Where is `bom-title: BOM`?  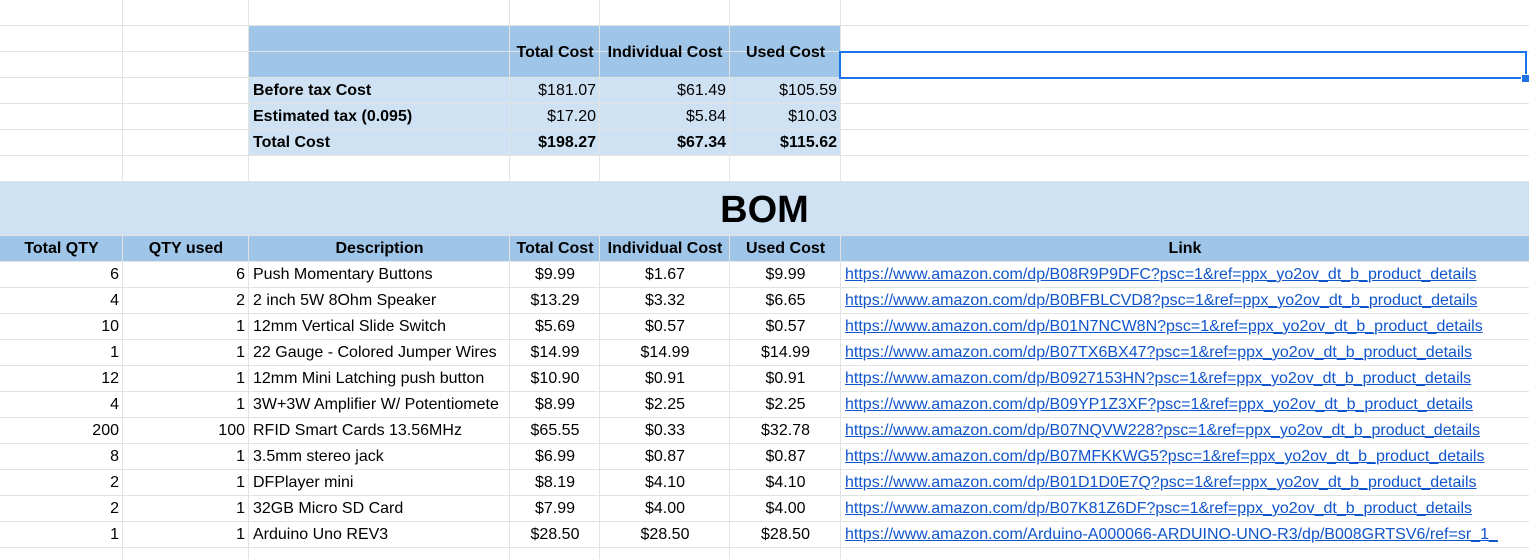
bom-title: BOM is located at coordinates (764, 210).